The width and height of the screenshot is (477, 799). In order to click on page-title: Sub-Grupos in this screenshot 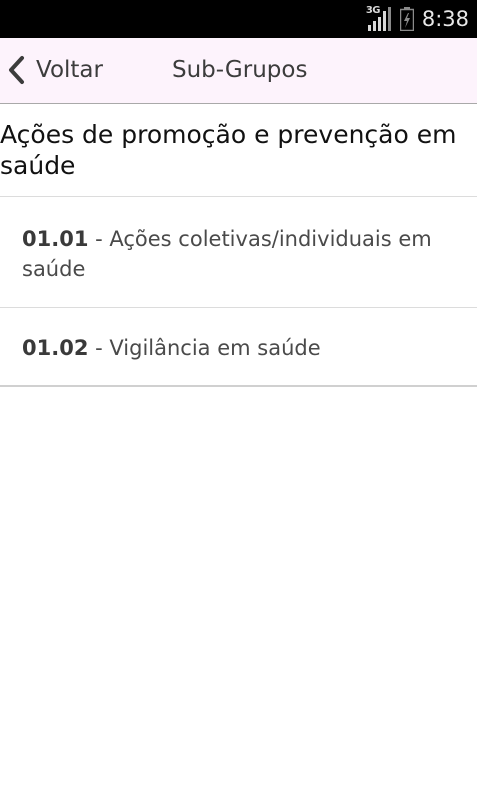, I will do `click(240, 70)`.